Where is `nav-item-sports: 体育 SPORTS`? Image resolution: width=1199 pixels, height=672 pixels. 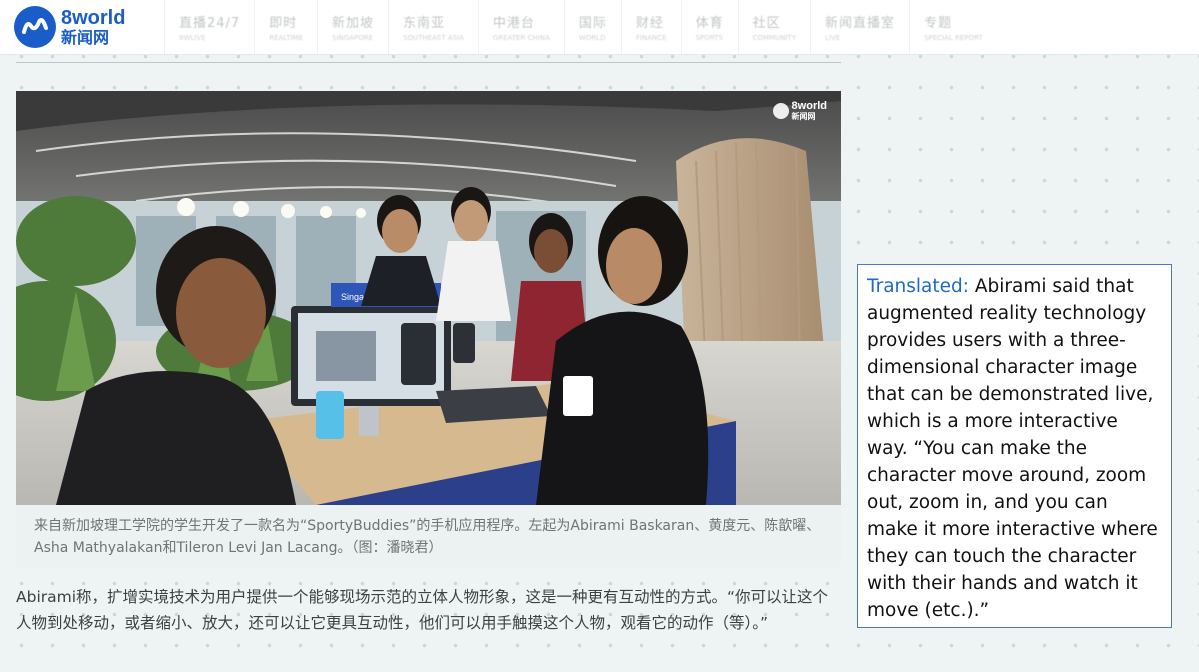 nav-item-sports: 体育 SPORTS is located at coordinates (709, 27).